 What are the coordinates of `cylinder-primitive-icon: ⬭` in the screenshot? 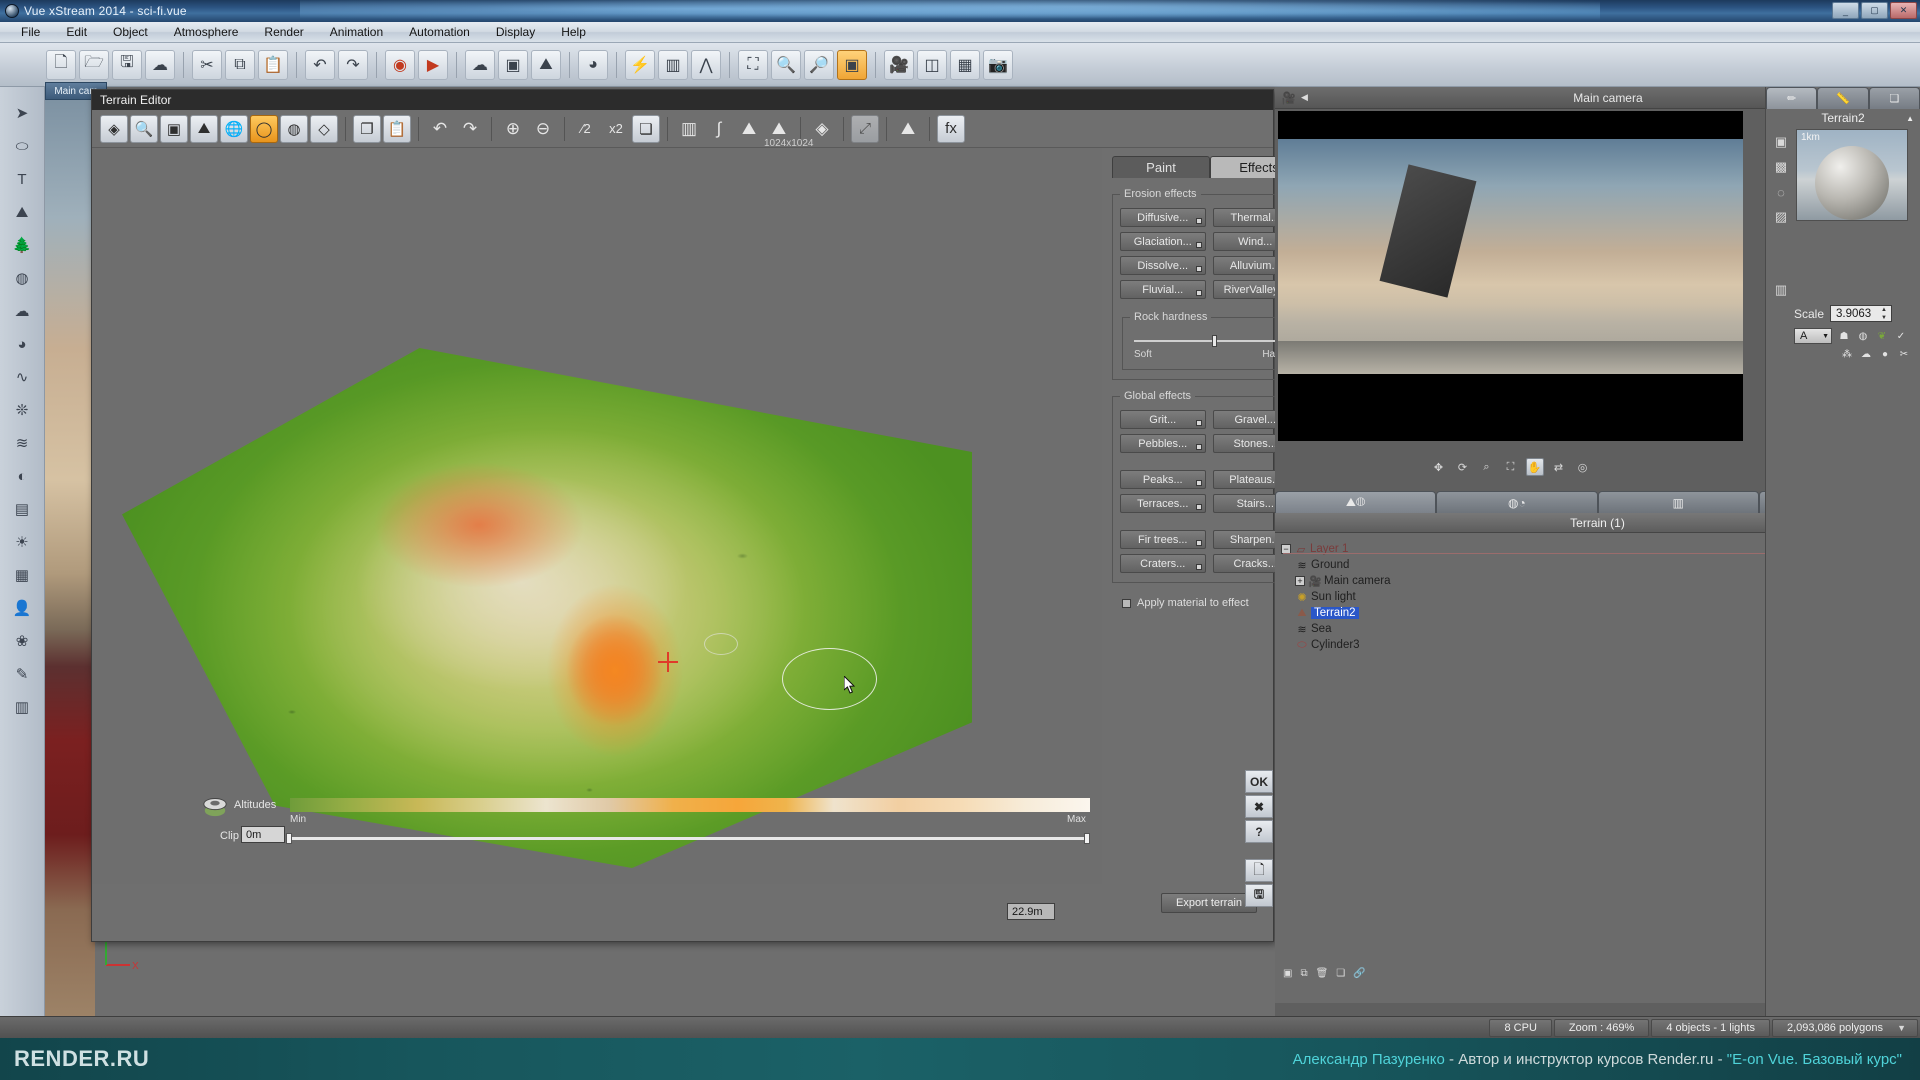 It's located at (22, 146).